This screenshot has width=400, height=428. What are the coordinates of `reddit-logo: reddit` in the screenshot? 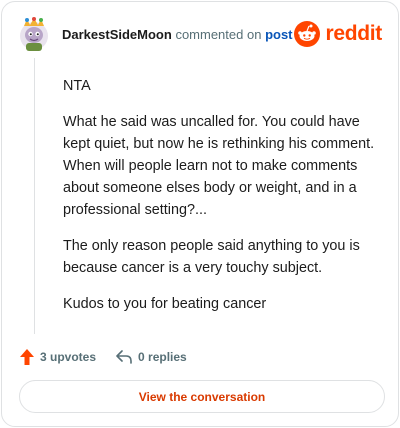 It's located at (338, 34).